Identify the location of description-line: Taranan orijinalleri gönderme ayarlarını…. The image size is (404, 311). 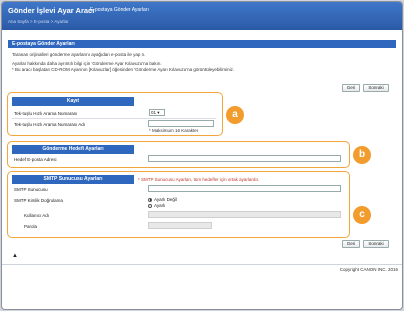
(79, 54).